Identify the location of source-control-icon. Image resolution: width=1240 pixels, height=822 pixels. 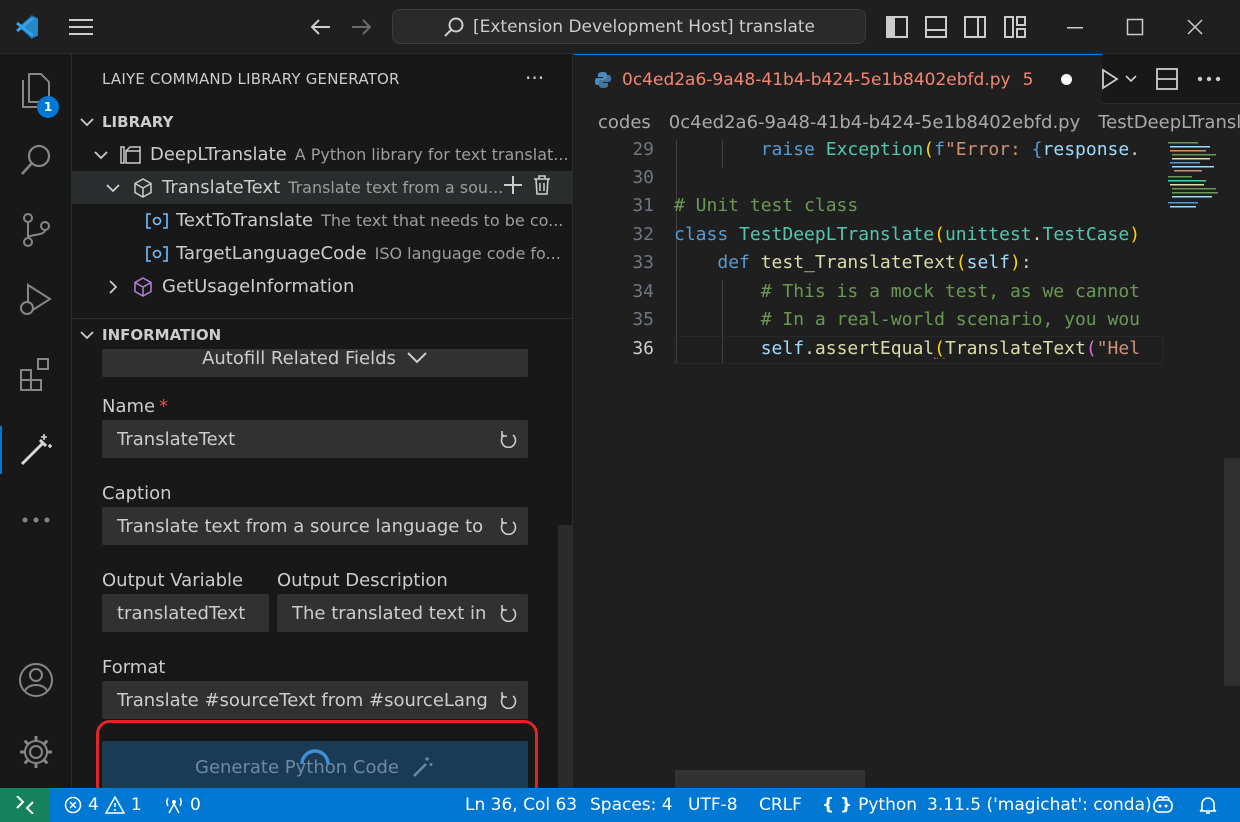
(36, 230).